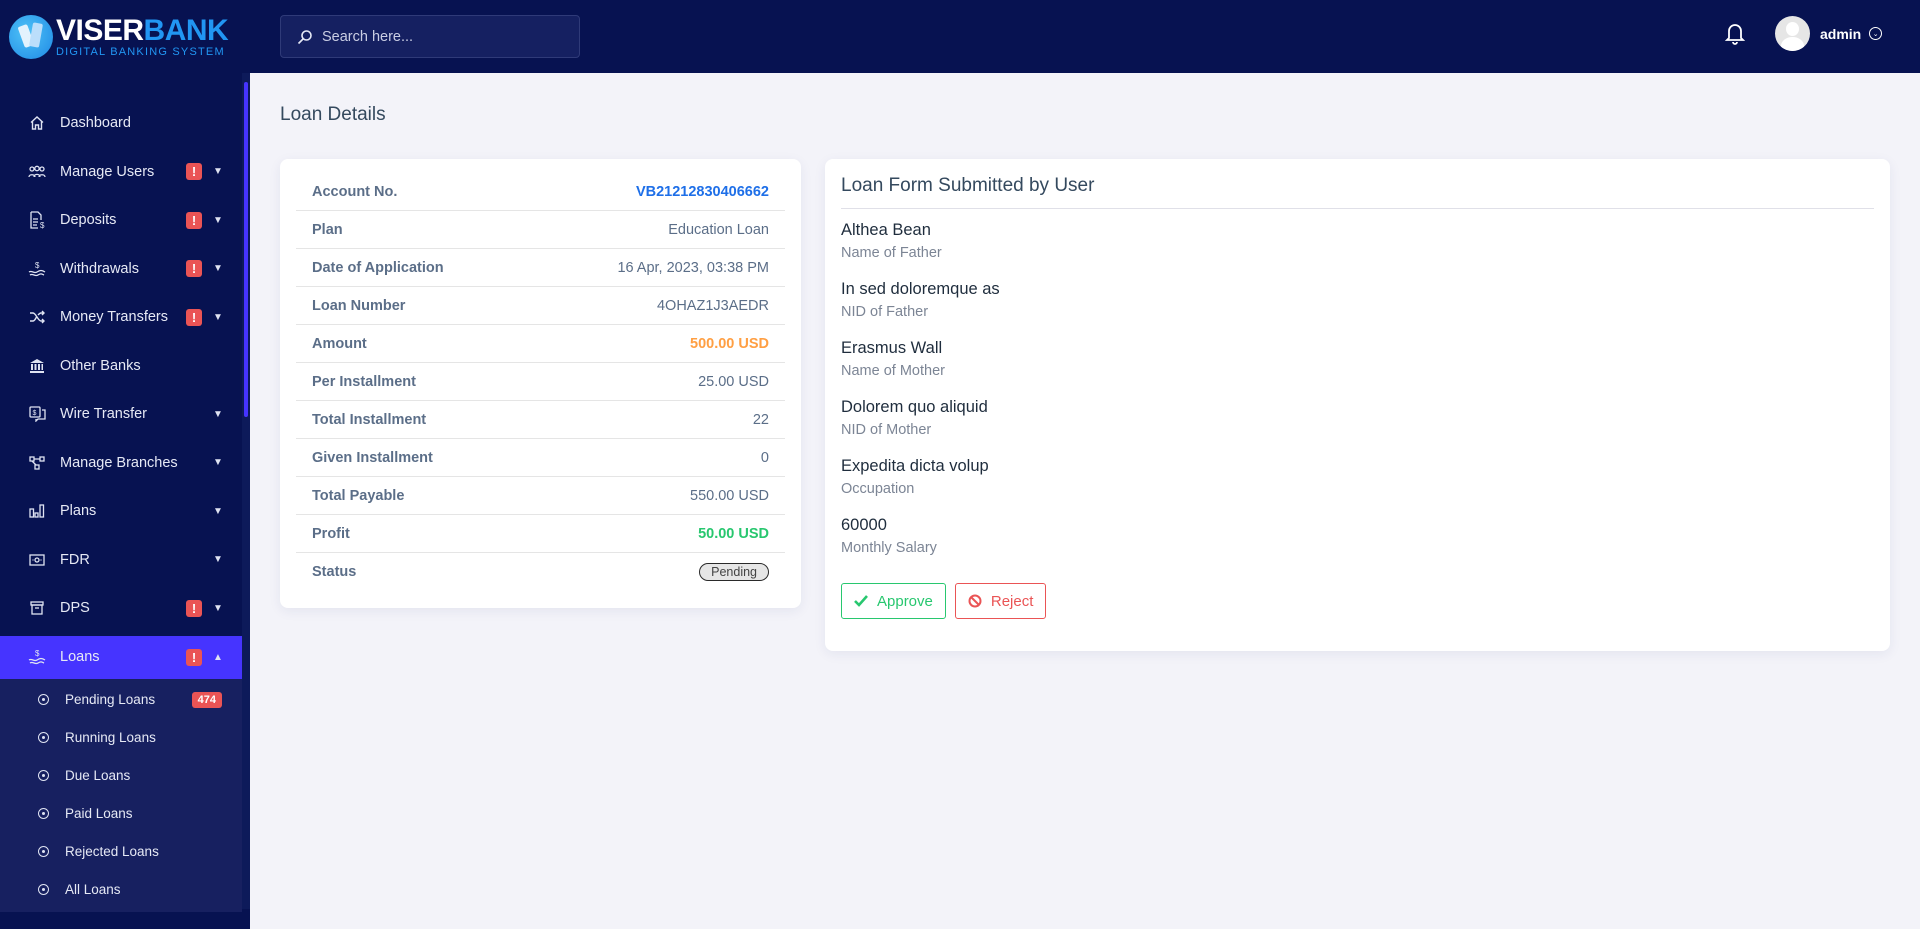 Image resolution: width=1920 pixels, height=929 pixels. I want to click on sidebar-scrollbar, so click(246, 249).